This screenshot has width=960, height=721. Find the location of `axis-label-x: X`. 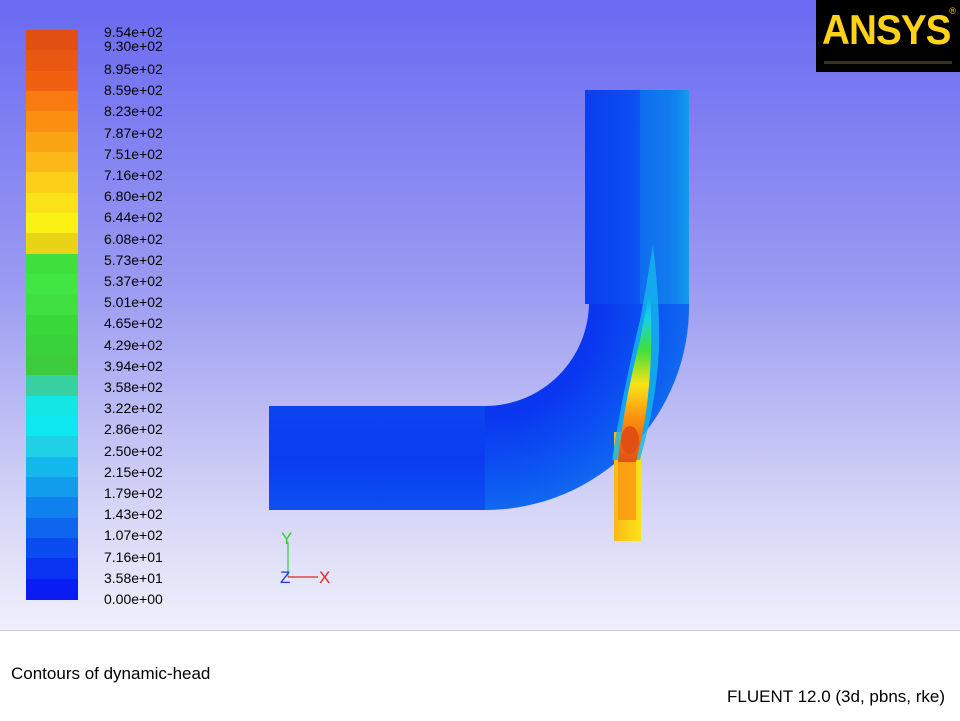

axis-label-x: X is located at coordinates (325, 577).